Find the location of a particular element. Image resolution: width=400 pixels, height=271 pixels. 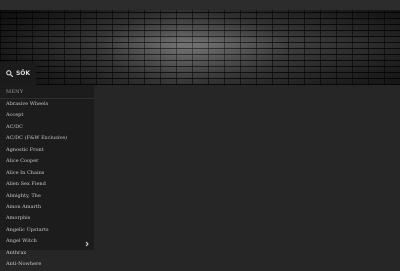

top-bar is located at coordinates (200, 5).